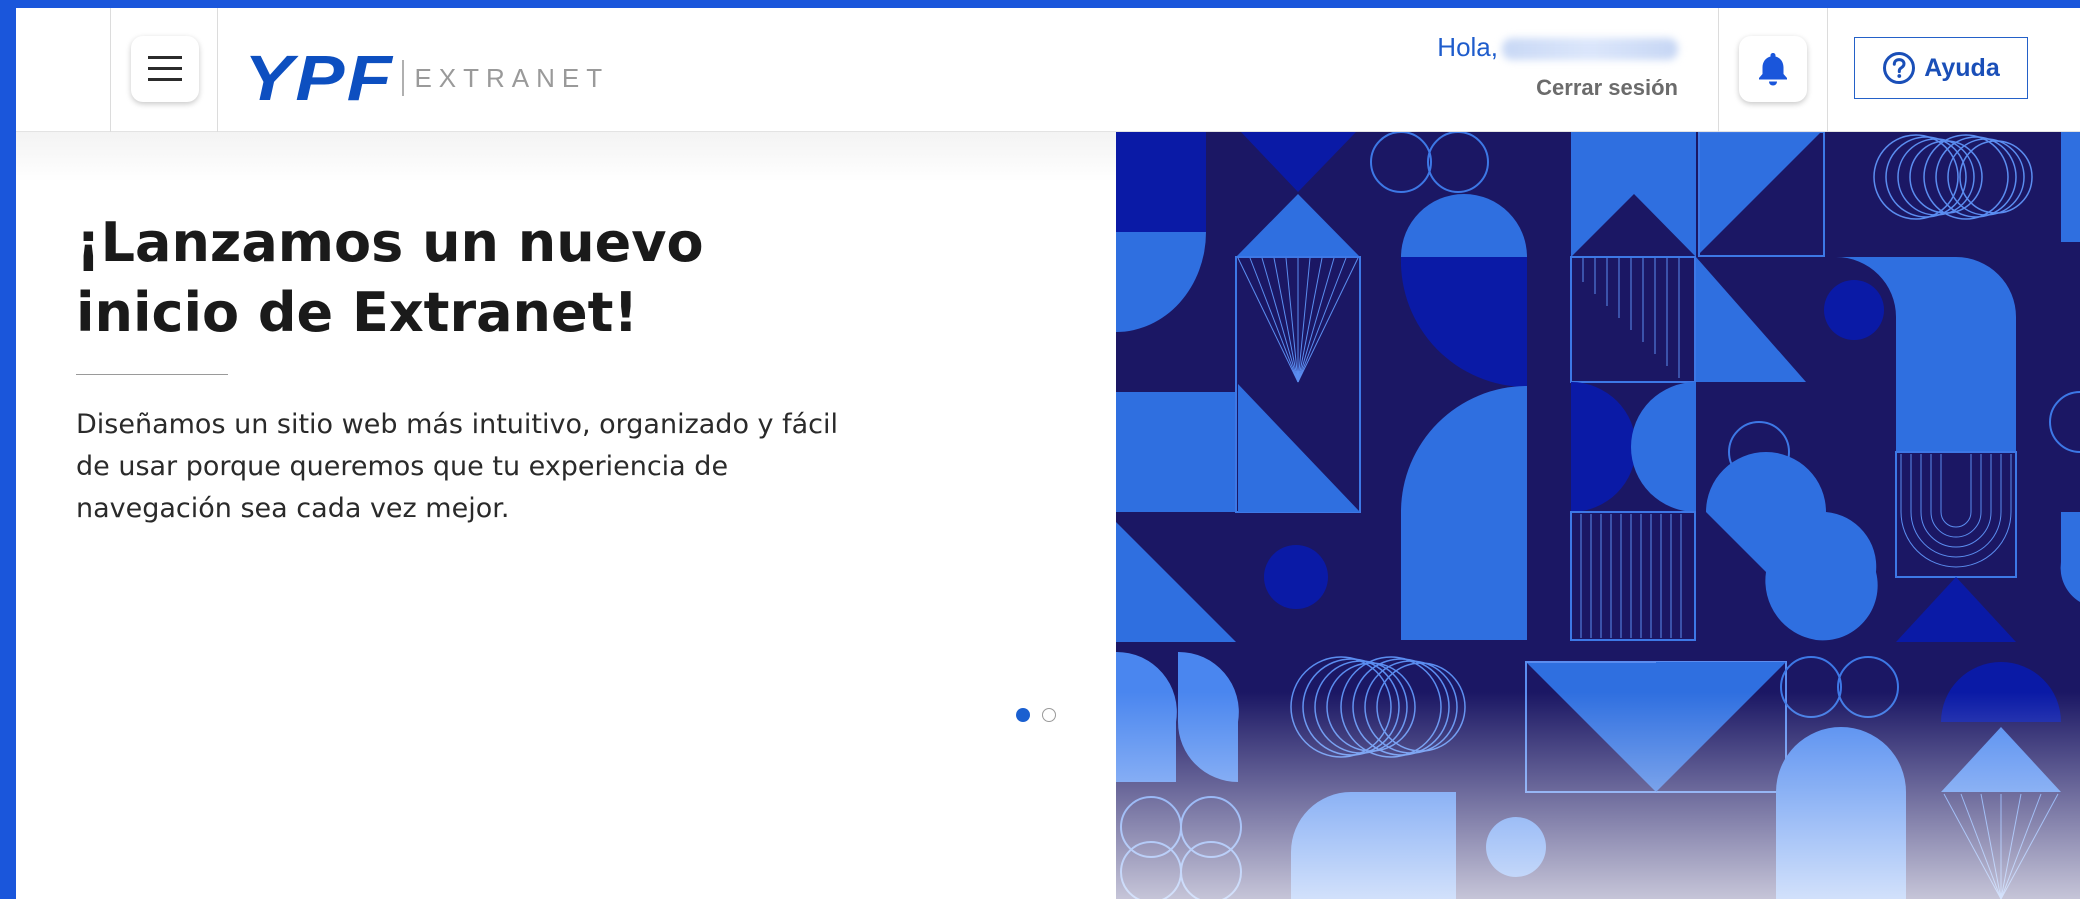 Image resolution: width=2080 pixels, height=899 pixels. I want to click on hamburger-menu-icon, so click(165, 68).